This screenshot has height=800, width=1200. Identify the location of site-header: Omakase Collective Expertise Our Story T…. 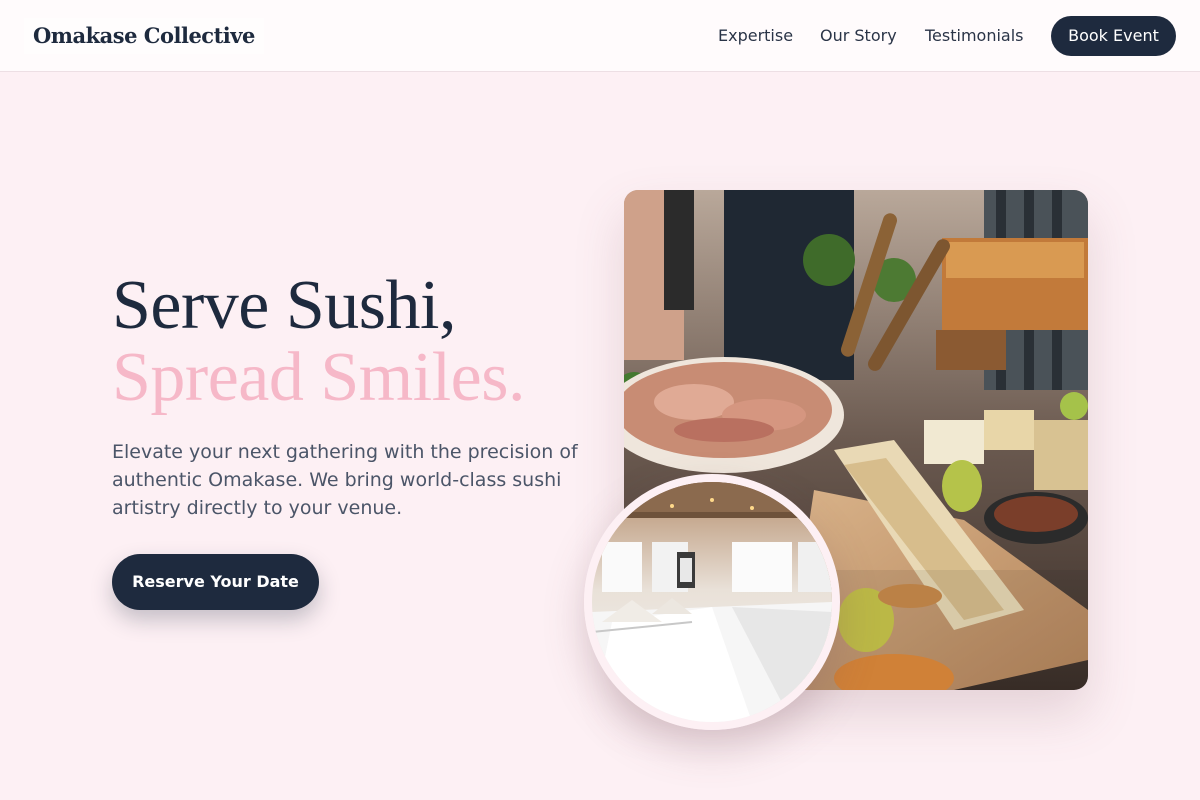
(600, 36).